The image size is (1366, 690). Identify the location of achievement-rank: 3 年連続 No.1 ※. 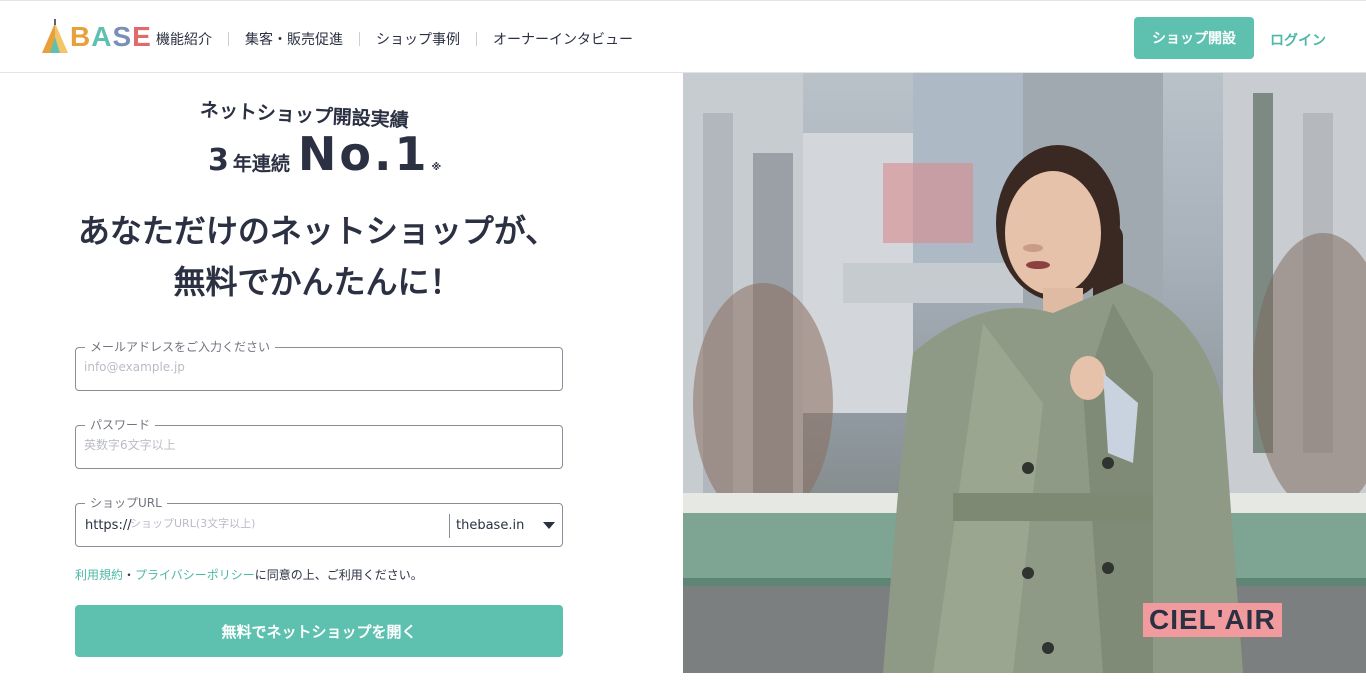
(324, 154).